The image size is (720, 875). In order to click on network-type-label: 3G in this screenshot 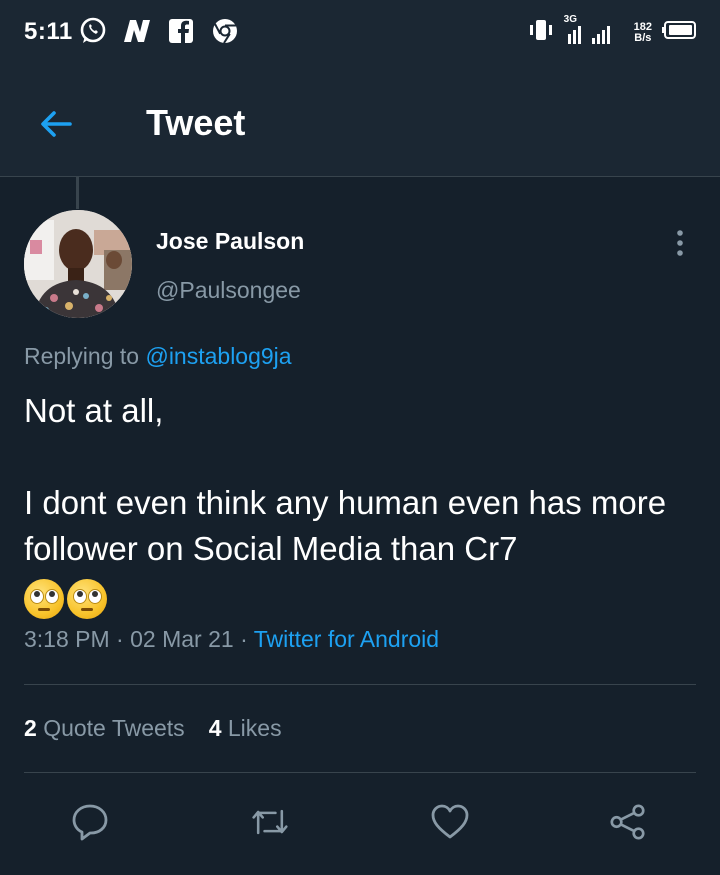, I will do `click(570, 19)`.